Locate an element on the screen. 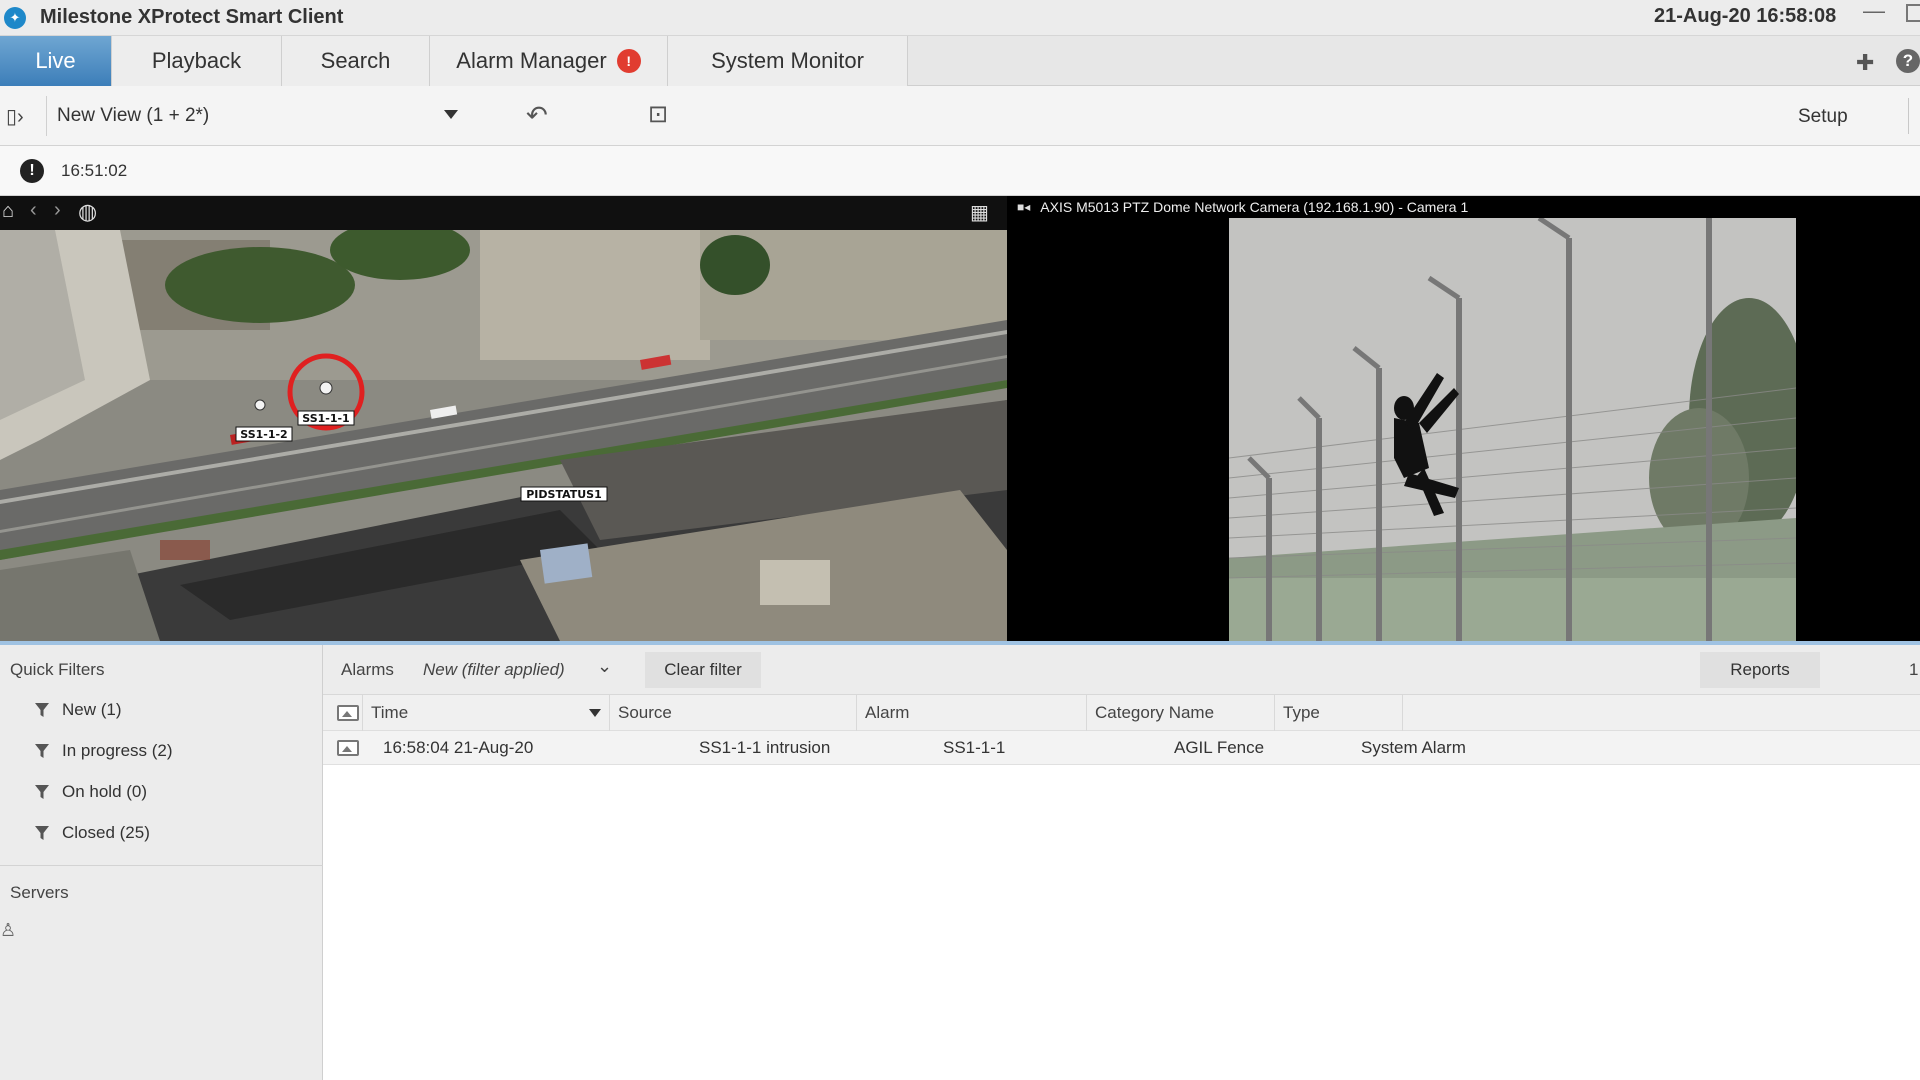  marker-label-ss1-1-1: SS1-1-1 is located at coordinates (325, 418).